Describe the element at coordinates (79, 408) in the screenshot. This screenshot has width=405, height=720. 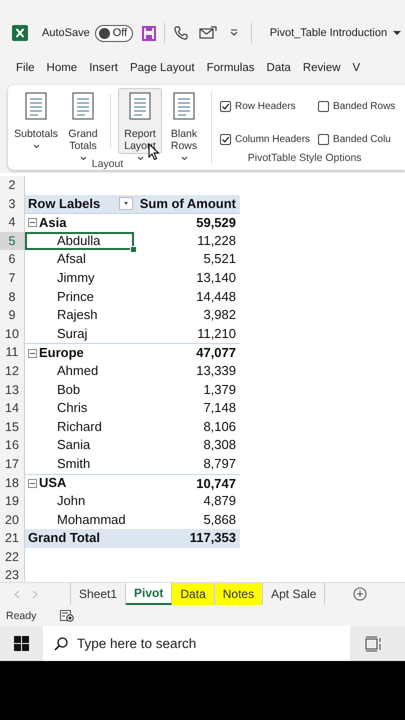
I see `table-cell: Chris` at that location.